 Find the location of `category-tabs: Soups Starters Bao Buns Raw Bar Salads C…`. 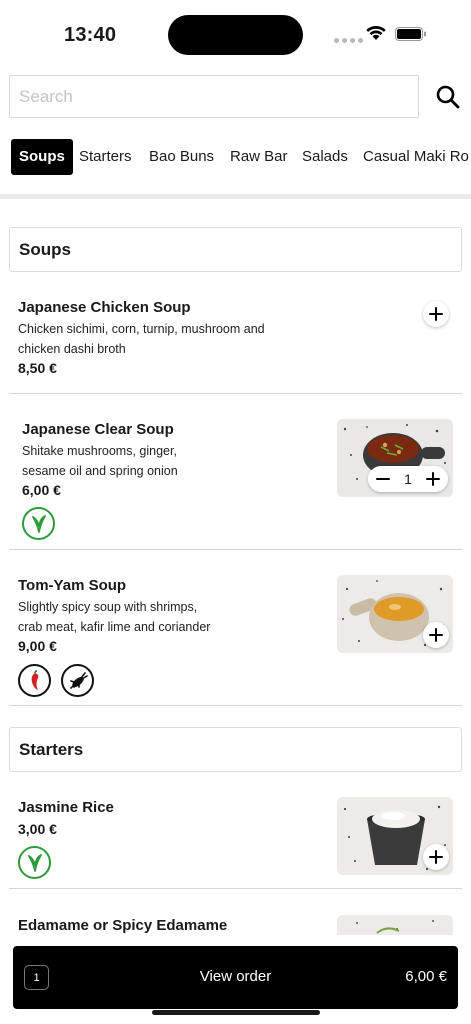

category-tabs: Soups Starters Bao Buns Raw Bar Salads C… is located at coordinates (235, 157).